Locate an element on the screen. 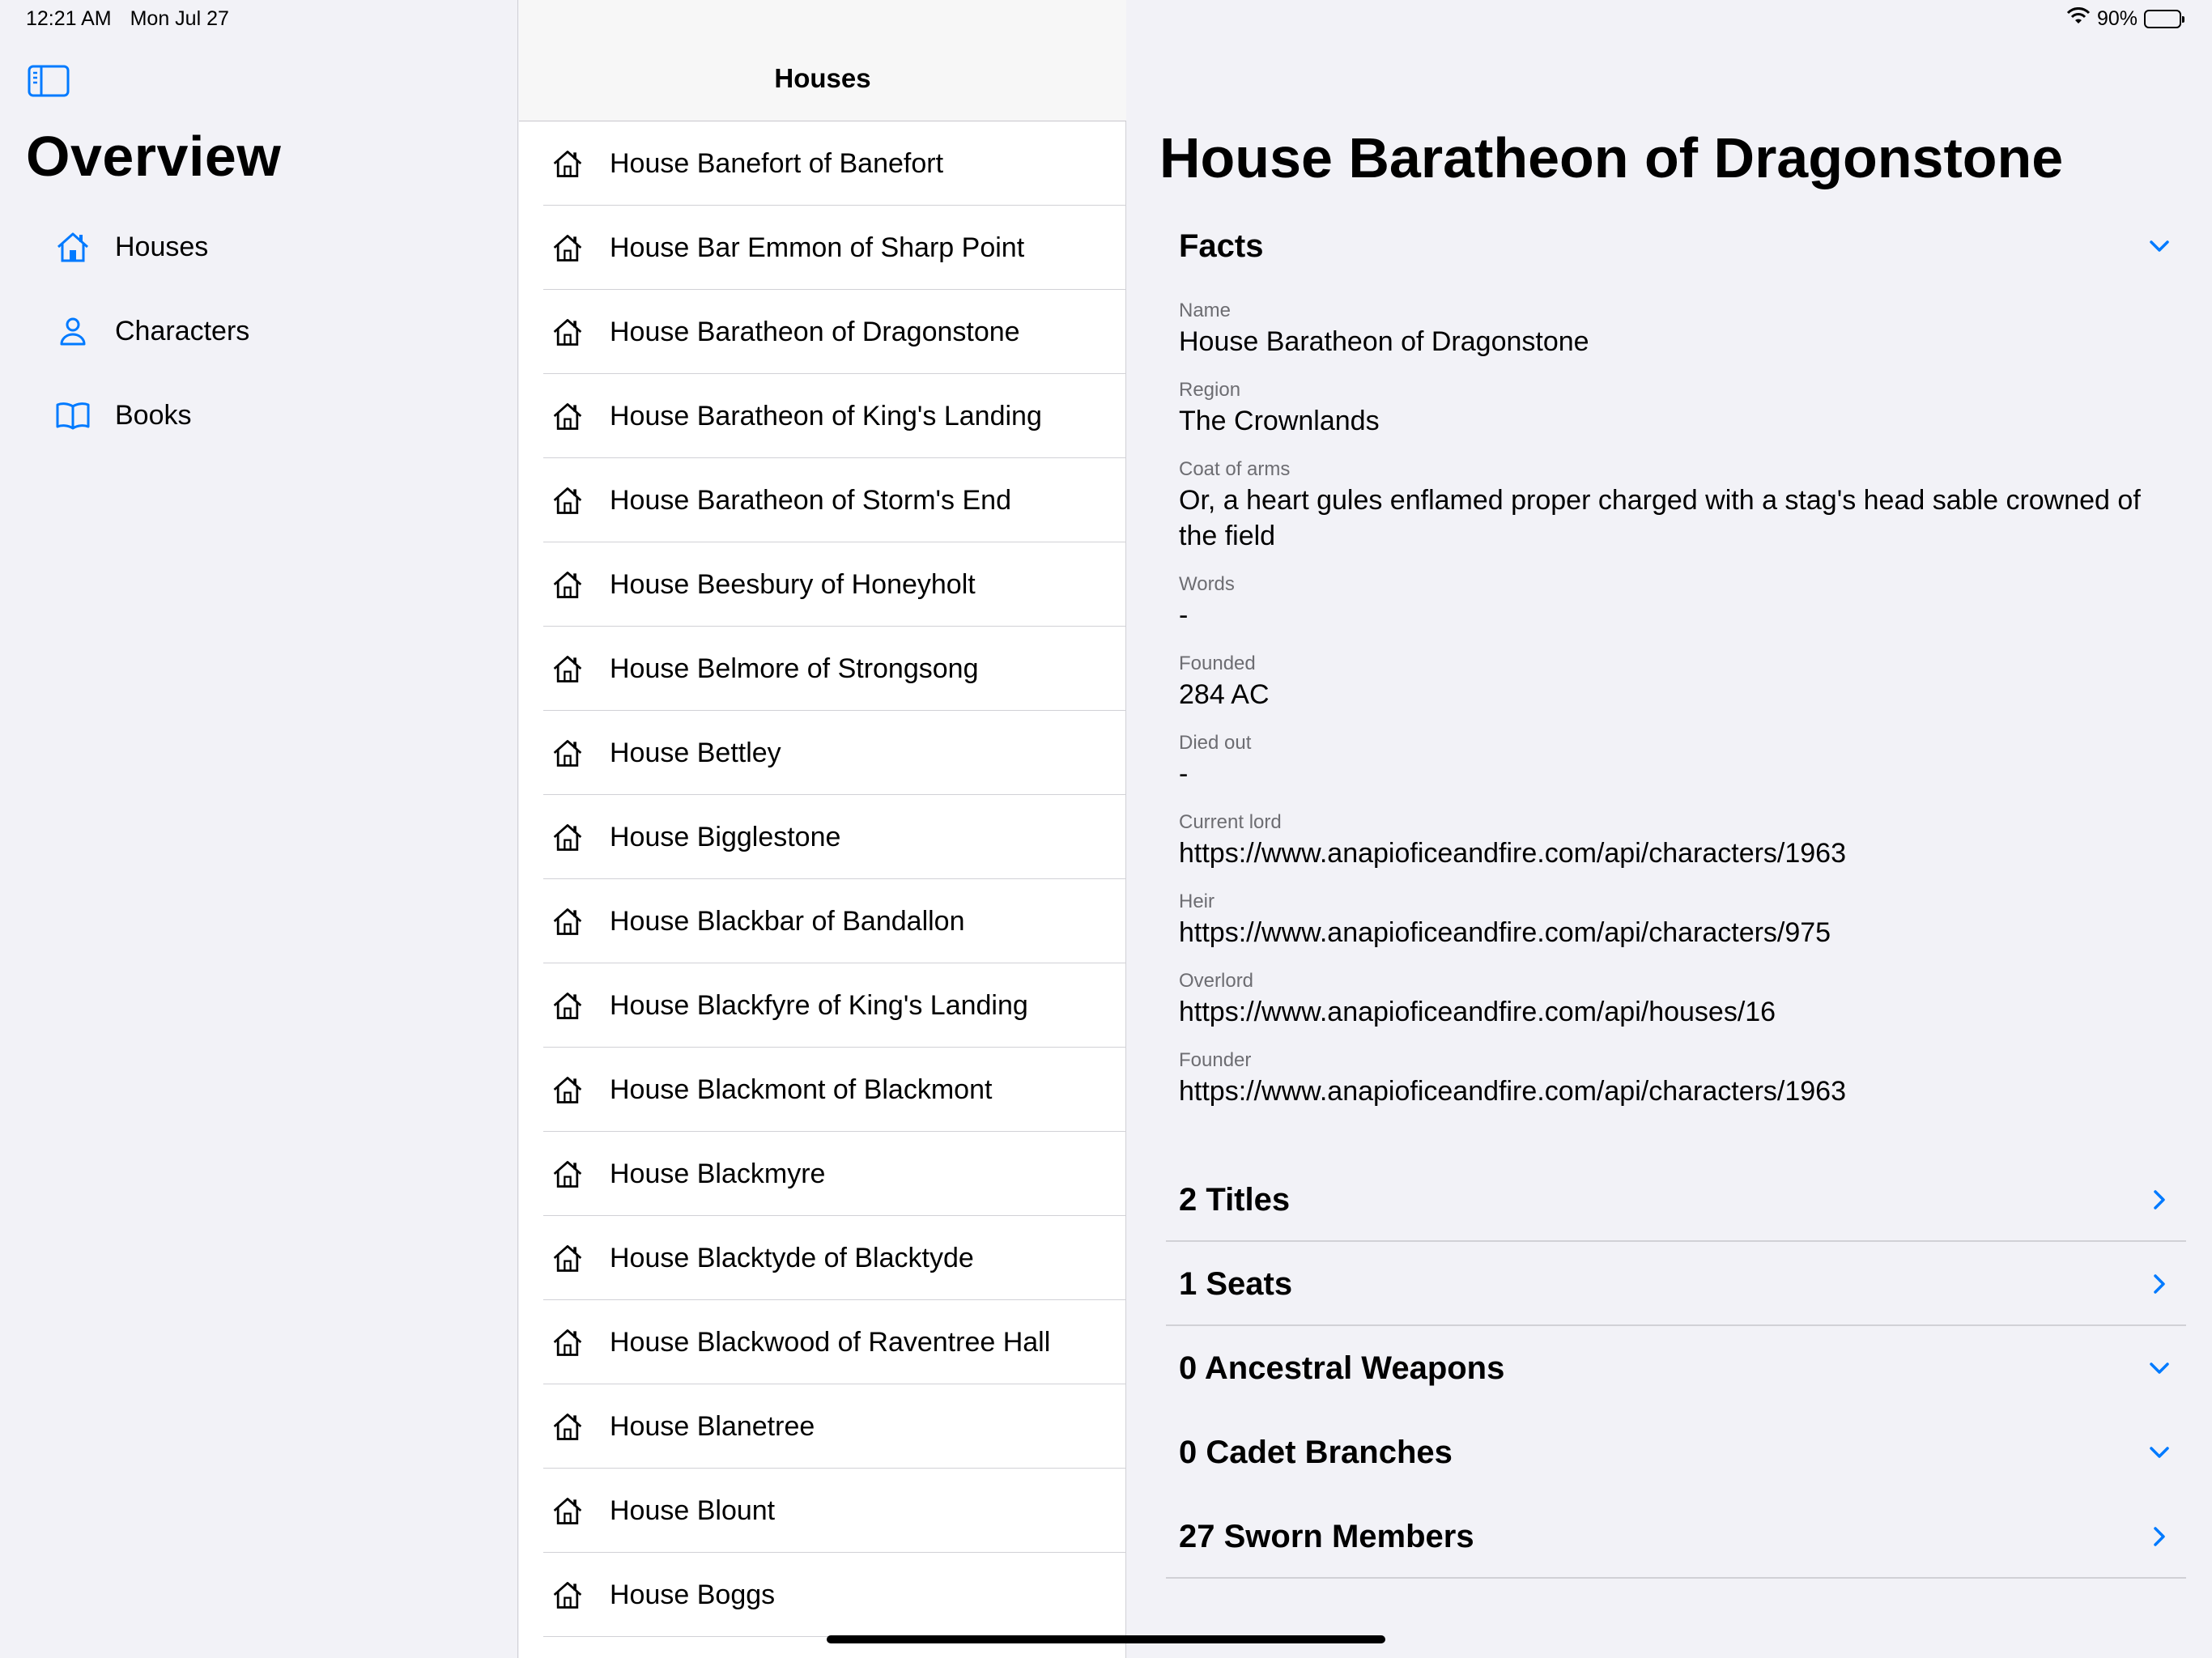 The image size is (2212, 1658). list-item: House Bigglestone is located at coordinates (823, 837).